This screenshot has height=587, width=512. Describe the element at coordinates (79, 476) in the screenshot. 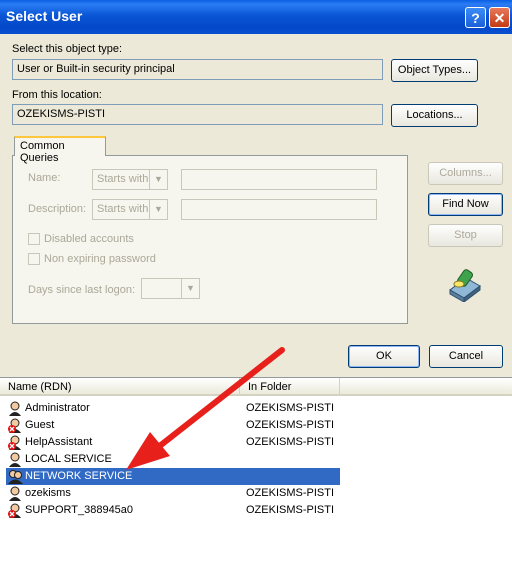

I see `row-name: NETWORK SERVICE` at that location.